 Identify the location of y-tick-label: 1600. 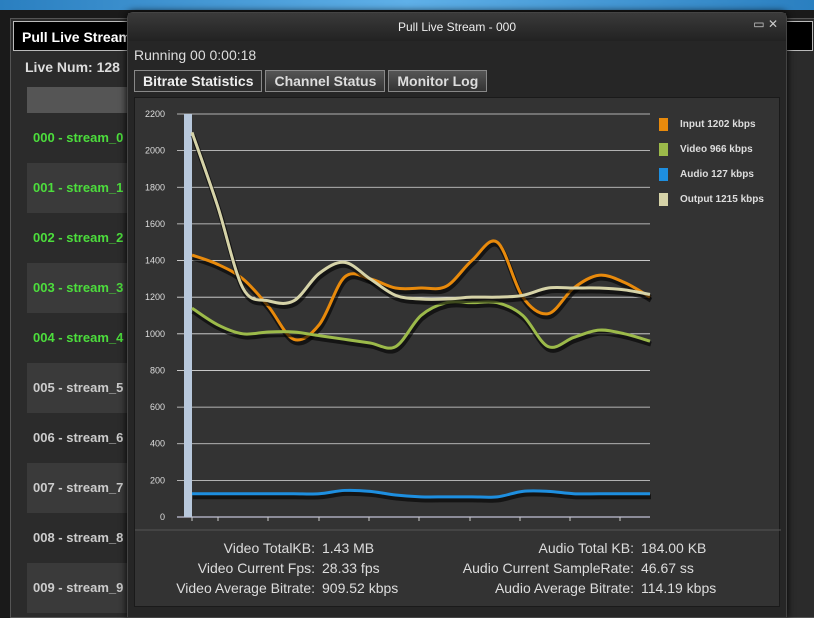
(155, 224).